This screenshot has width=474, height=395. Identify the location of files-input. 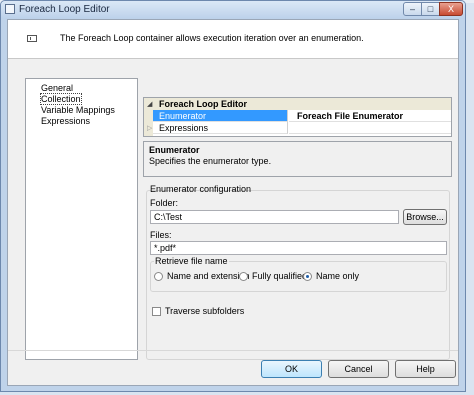
(298, 248).